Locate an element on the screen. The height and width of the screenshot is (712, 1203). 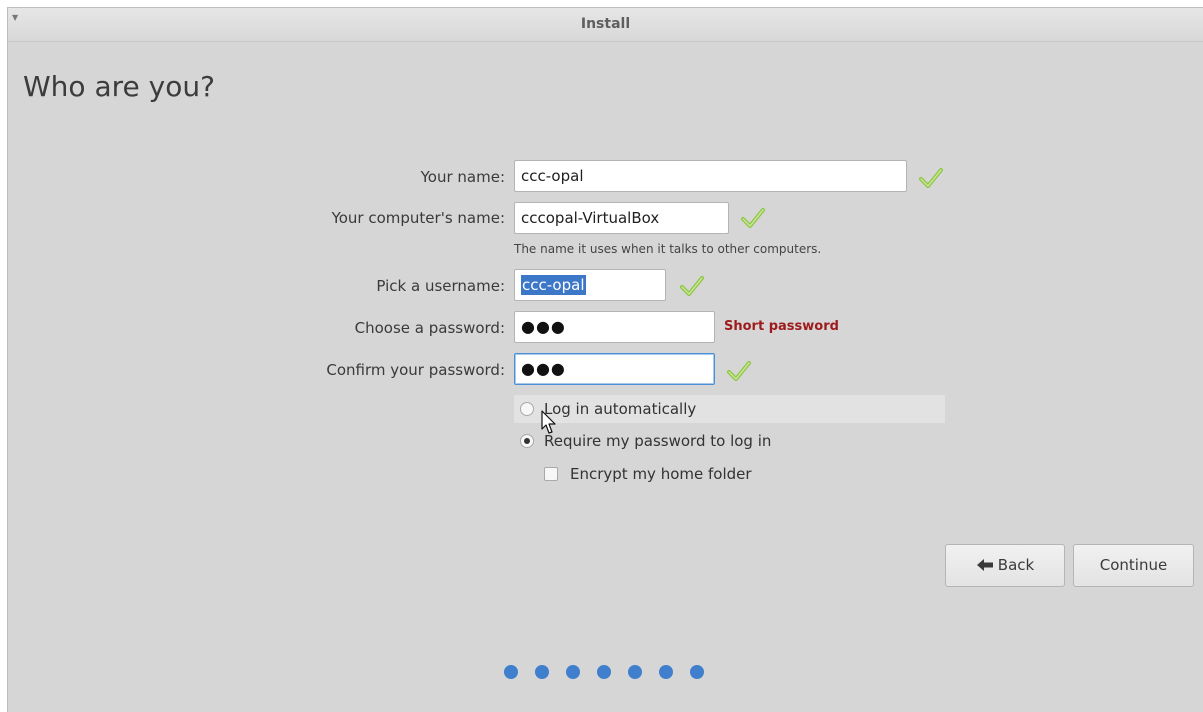
continue-button-label: Continue is located at coordinates (1133, 565).